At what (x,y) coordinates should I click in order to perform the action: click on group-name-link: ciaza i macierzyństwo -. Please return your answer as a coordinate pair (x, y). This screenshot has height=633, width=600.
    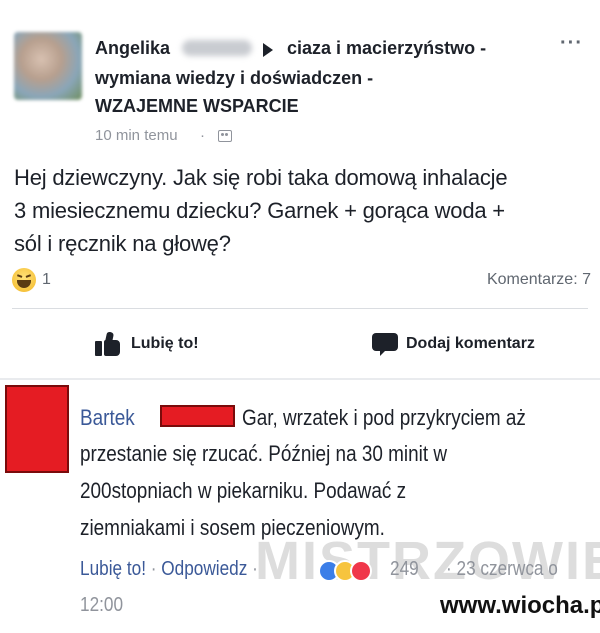
    Looking at the image, I should click on (386, 48).